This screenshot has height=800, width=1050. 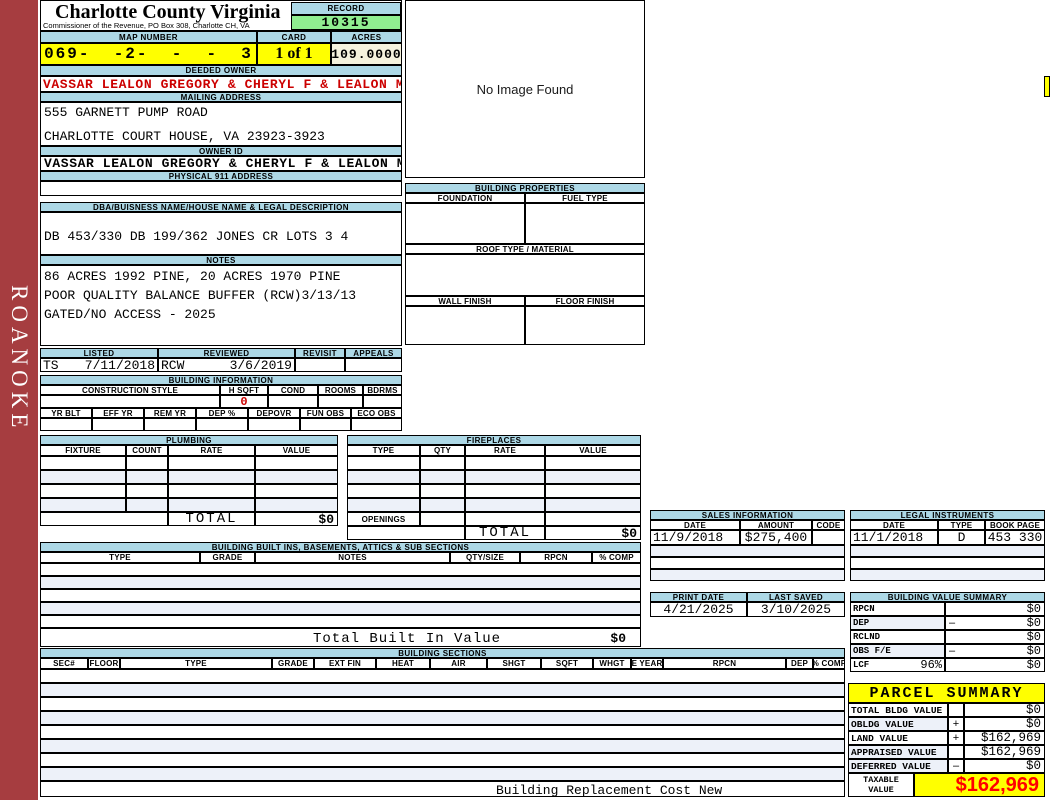 What do you see at coordinates (494, 450) in the screenshot?
I see `fireplaces-header-row: TYPE QTY RATE VALUE` at bounding box center [494, 450].